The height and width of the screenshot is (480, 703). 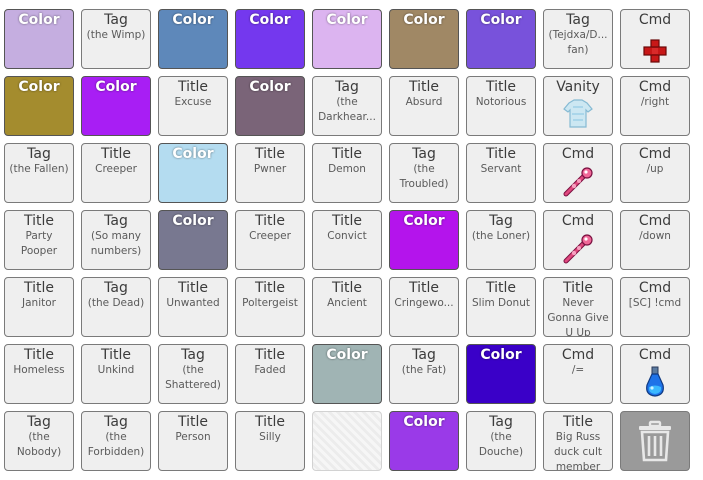 I want to click on title-slot: Title Pwner, so click(x=270, y=173).